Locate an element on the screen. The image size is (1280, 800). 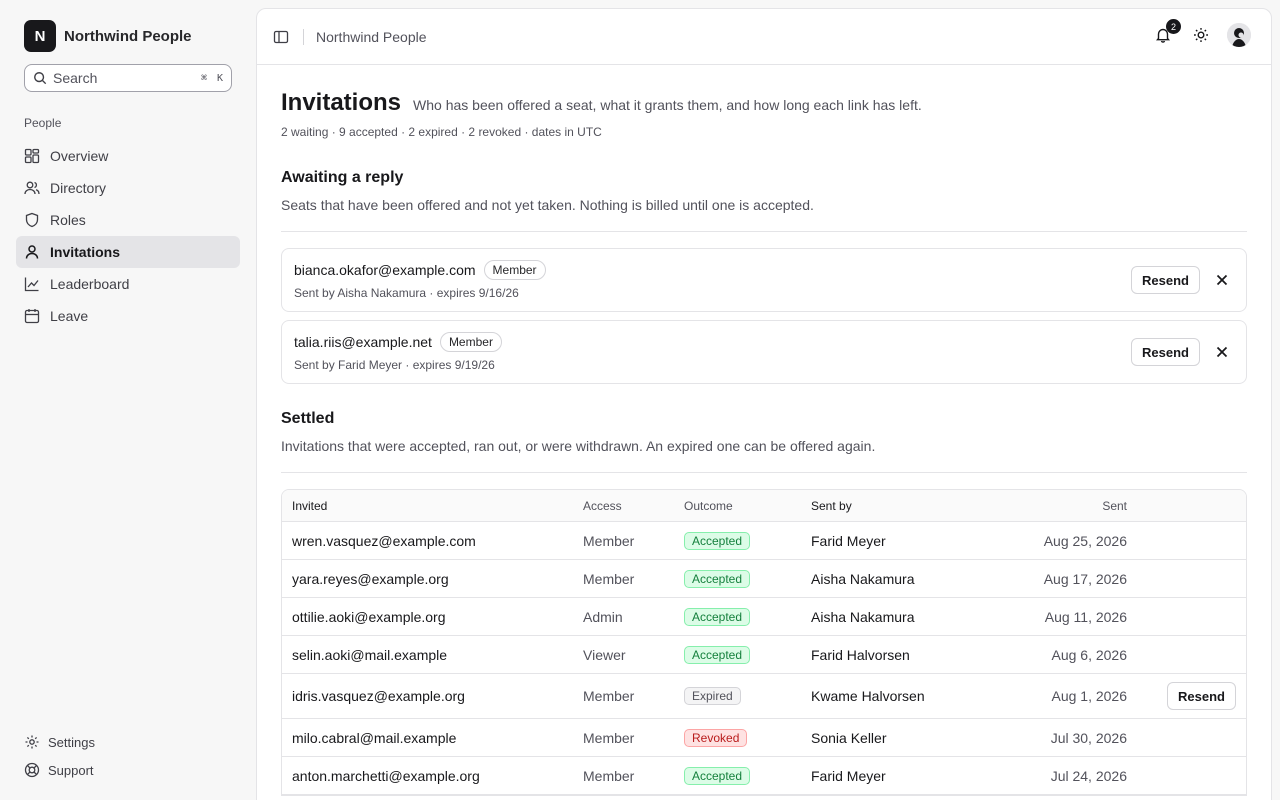
sidebar-item-overview: Overview is located at coordinates (128, 156).